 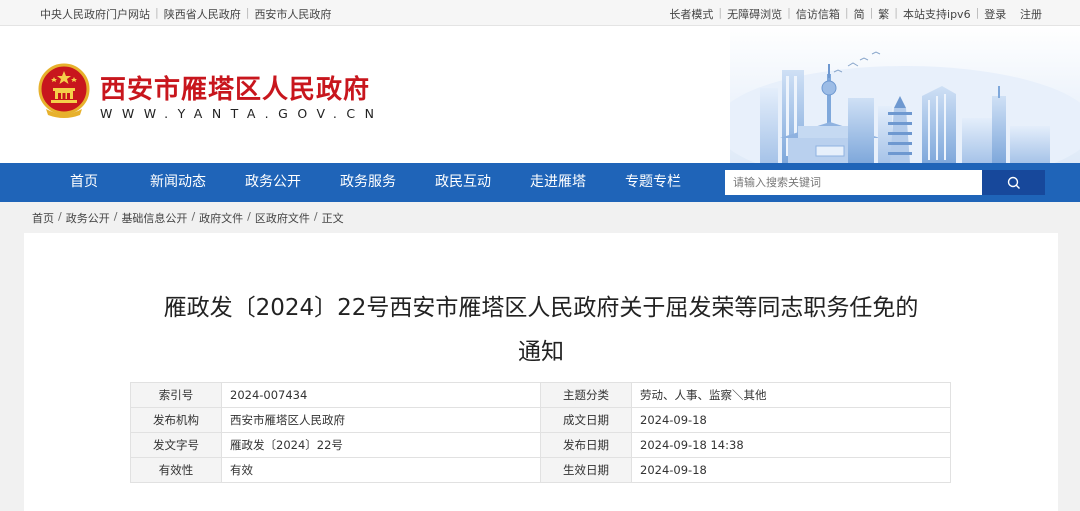 What do you see at coordinates (88, 218) in the screenshot?
I see `breadcrumb-gov-affairs-open: 政务公开` at bounding box center [88, 218].